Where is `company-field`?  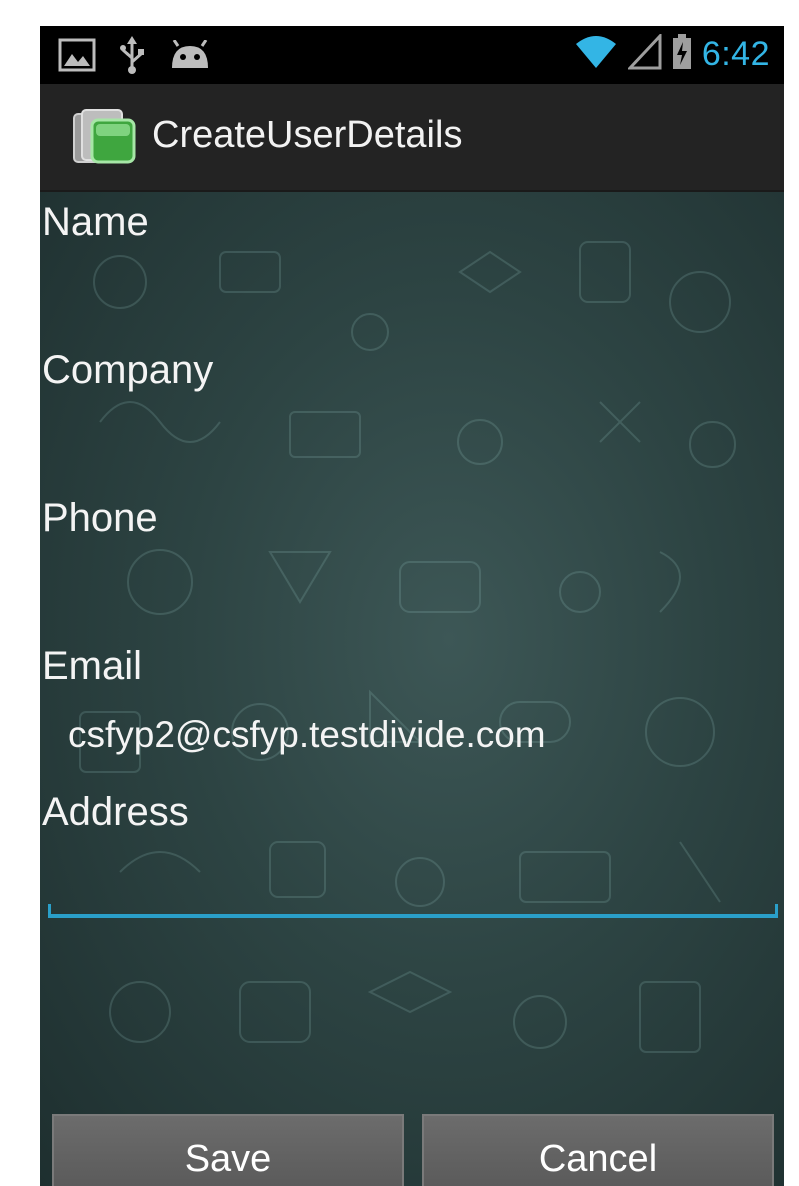
company-field is located at coordinates (413, 443).